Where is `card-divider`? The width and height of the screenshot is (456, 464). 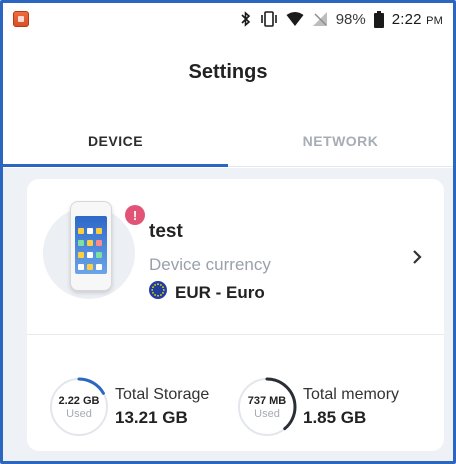 card-divider is located at coordinates (235, 334).